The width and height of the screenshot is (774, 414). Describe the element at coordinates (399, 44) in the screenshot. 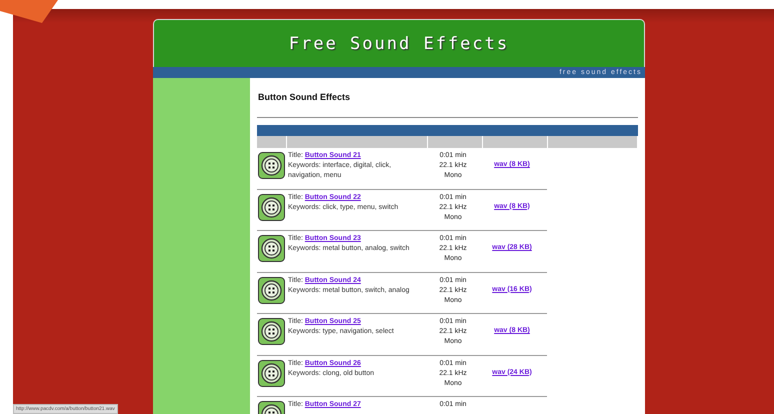

I see `site-title: Free Sound Effects` at that location.